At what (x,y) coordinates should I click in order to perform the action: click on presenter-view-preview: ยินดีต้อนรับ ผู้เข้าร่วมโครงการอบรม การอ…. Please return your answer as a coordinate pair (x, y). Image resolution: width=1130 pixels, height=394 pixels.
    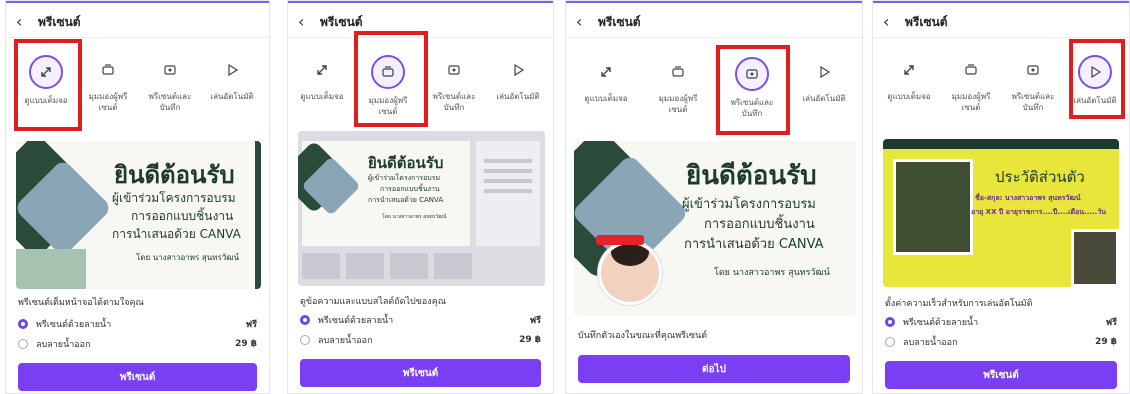
    Looking at the image, I should click on (421, 208).